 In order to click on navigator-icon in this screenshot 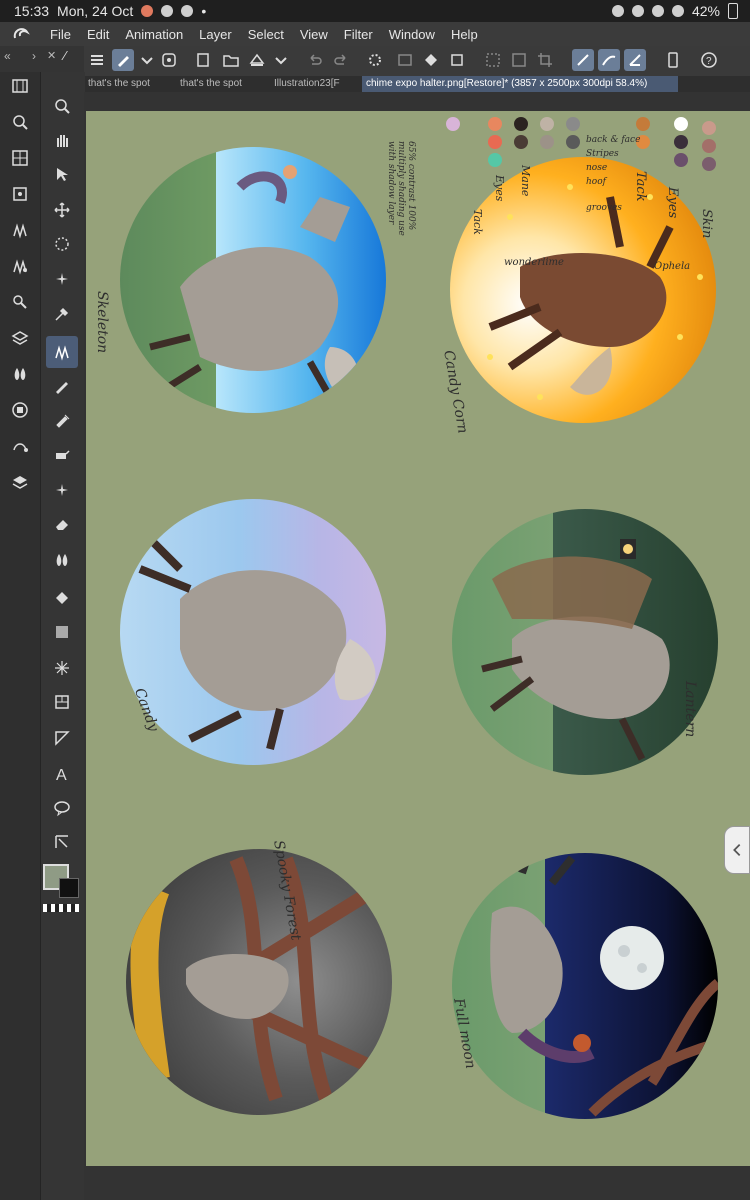, I will do `click(20, 122)`.